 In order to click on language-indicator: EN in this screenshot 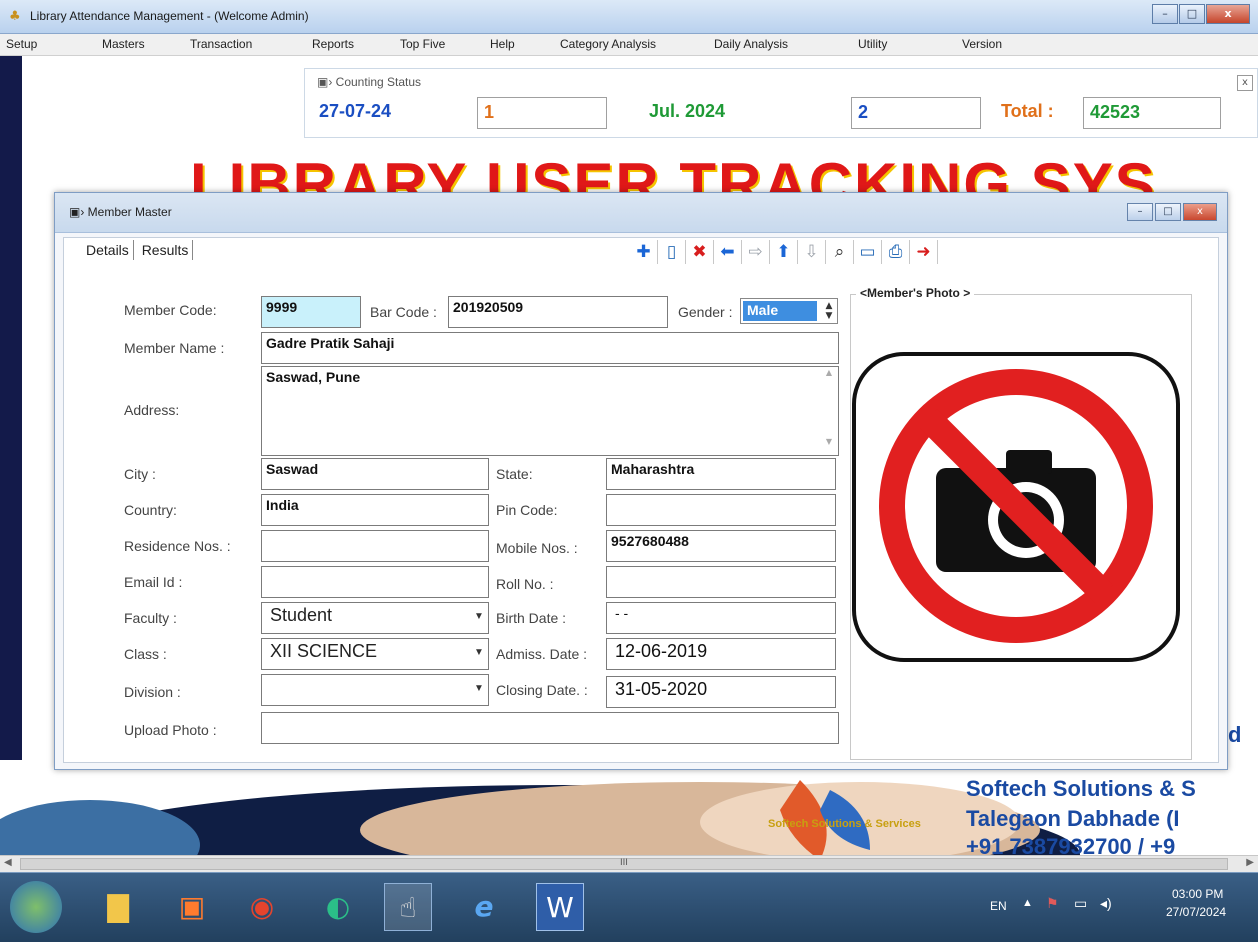, I will do `click(998, 906)`.